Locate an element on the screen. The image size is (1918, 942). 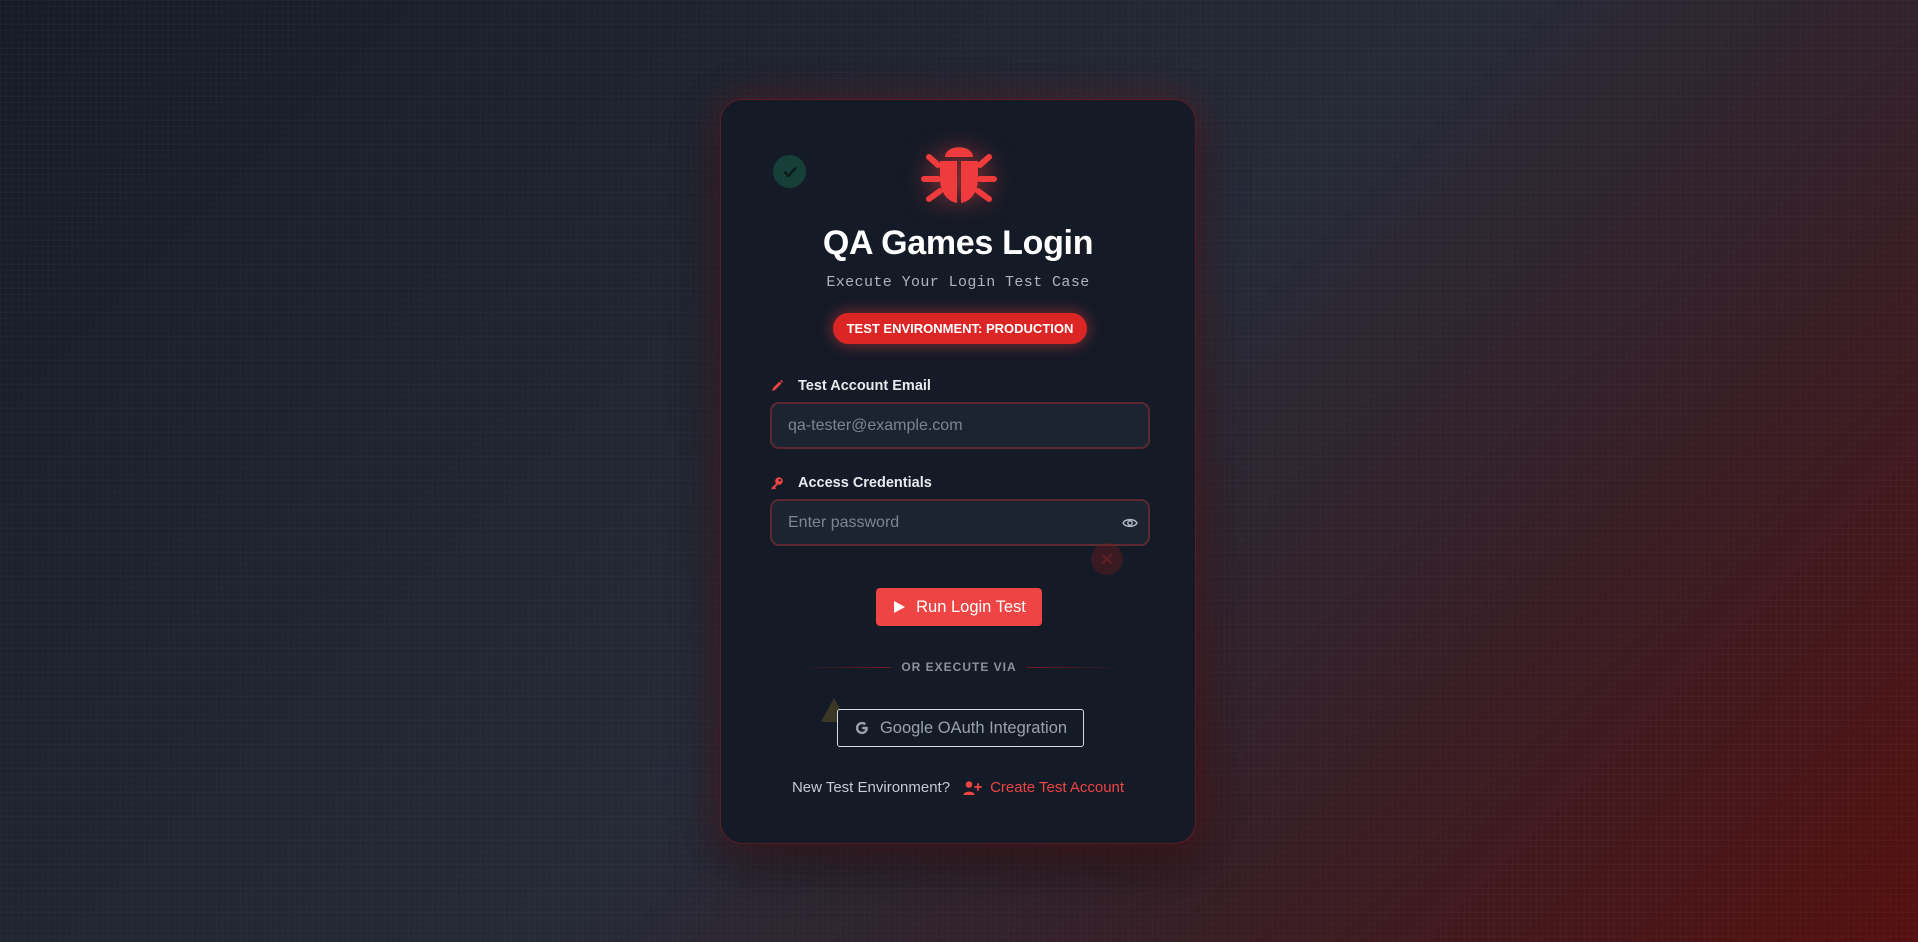
play-icon is located at coordinates (899, 607).